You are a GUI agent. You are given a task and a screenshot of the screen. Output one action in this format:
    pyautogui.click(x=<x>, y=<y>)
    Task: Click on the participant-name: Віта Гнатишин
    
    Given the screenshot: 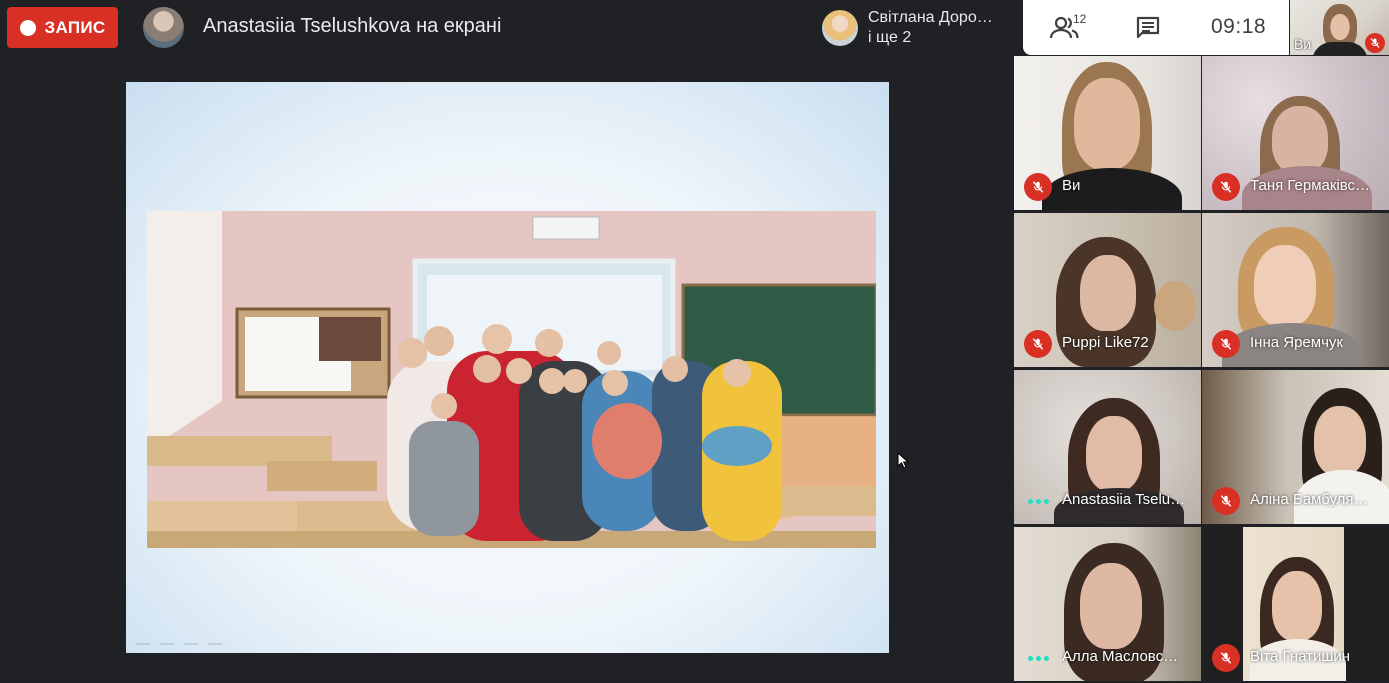 What is the action you would take?
    pyautogui.click(x=1300, y=656)
    